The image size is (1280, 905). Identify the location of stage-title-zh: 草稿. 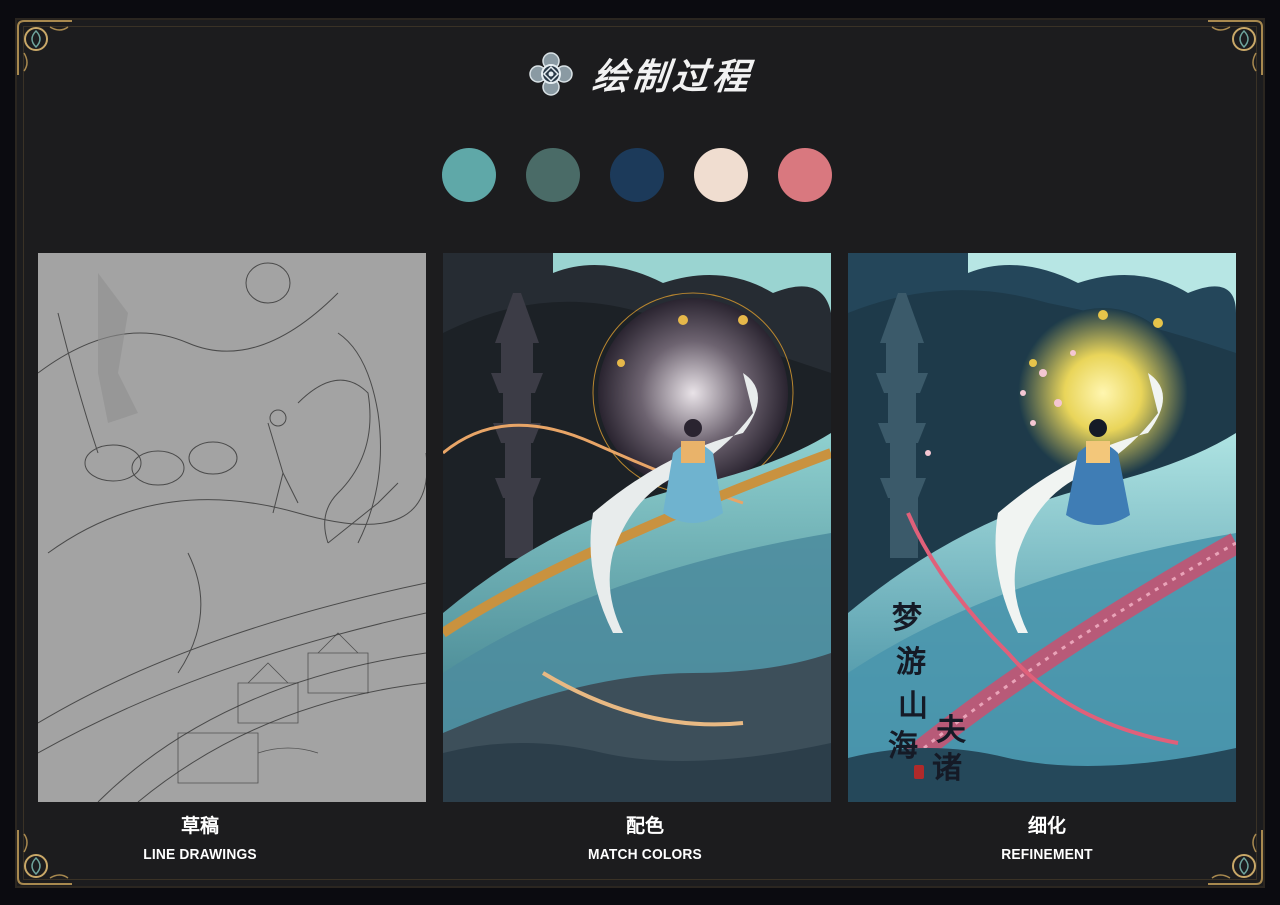
(199, 826).